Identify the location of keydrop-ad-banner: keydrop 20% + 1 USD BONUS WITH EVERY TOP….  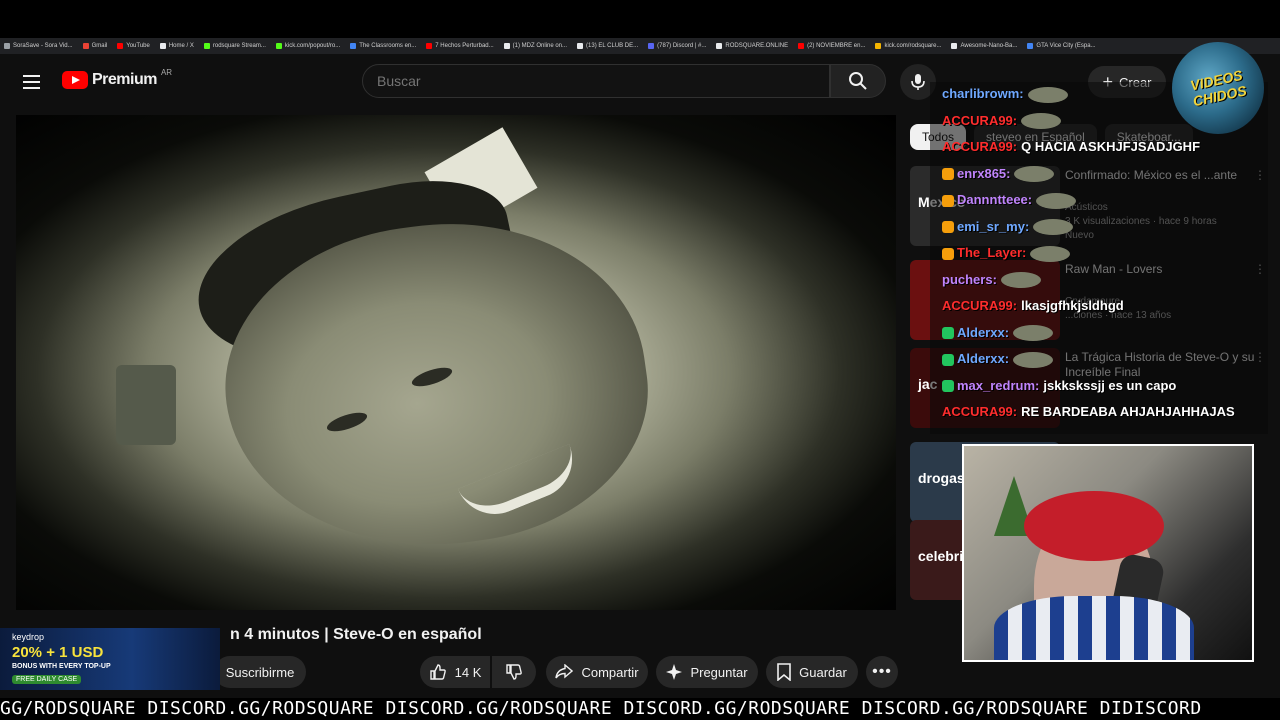
(110, 659).